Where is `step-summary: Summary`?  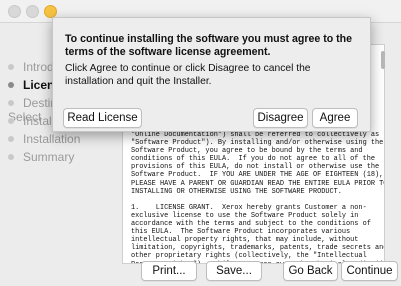
step-summary: Summary is located at coordinates (41, 157).